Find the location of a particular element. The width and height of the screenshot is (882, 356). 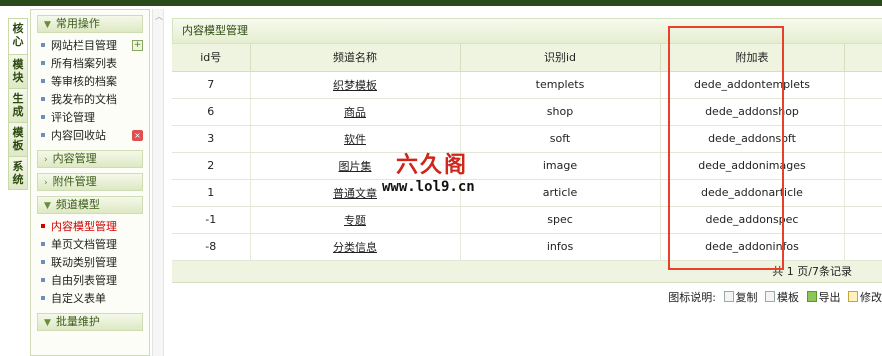

pager: 共 1 页/7条记录 is located at coordinates (527, 271).